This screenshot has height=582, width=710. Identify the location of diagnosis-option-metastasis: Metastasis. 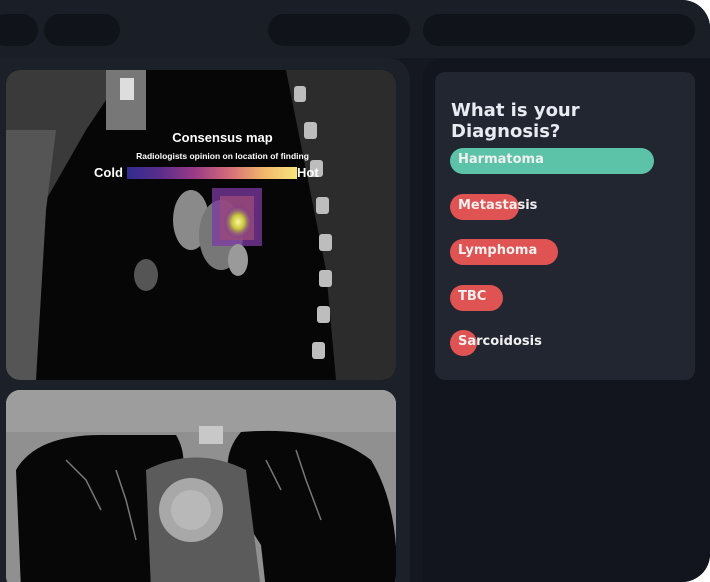
(552, 207).